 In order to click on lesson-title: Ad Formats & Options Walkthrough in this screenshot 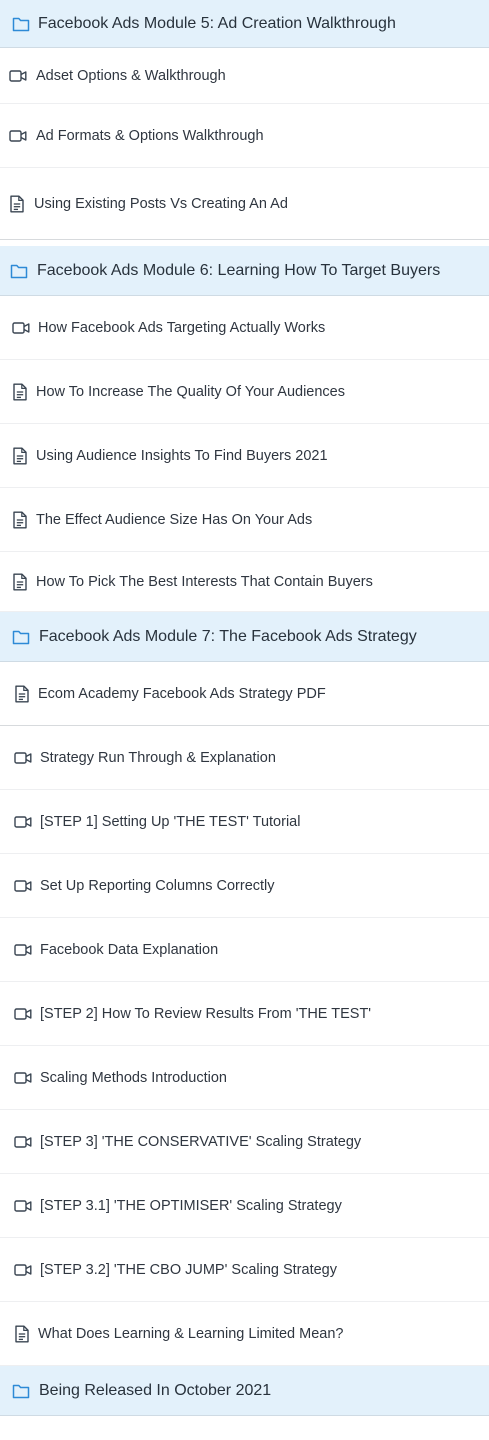, I will do `click(150, 135)`.